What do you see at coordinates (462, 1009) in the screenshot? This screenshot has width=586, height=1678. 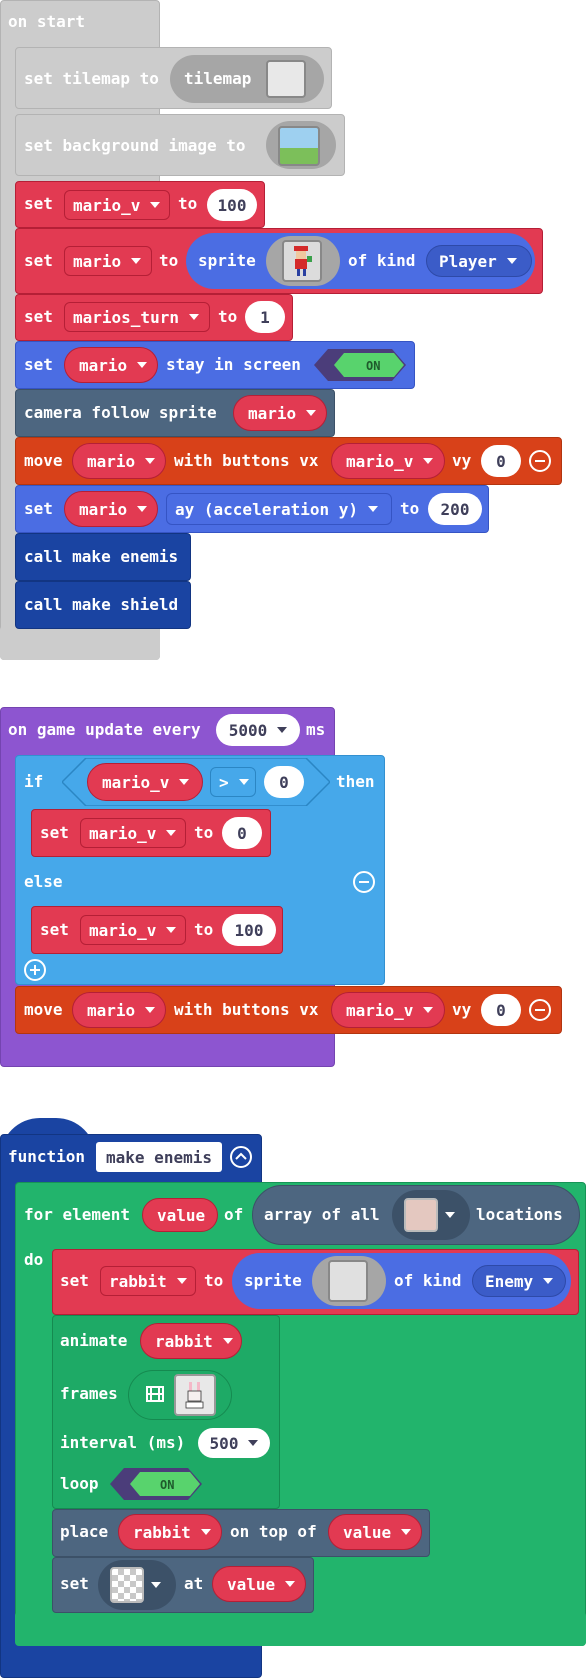 I see `vy-label: vy` at bounding box center [462, 1009].